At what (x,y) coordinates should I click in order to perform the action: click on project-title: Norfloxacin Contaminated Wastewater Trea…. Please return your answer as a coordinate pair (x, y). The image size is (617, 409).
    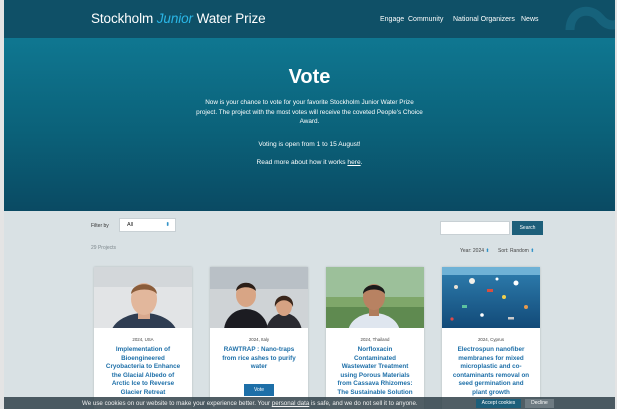
    Looking at the image, I should click on (375, 372).